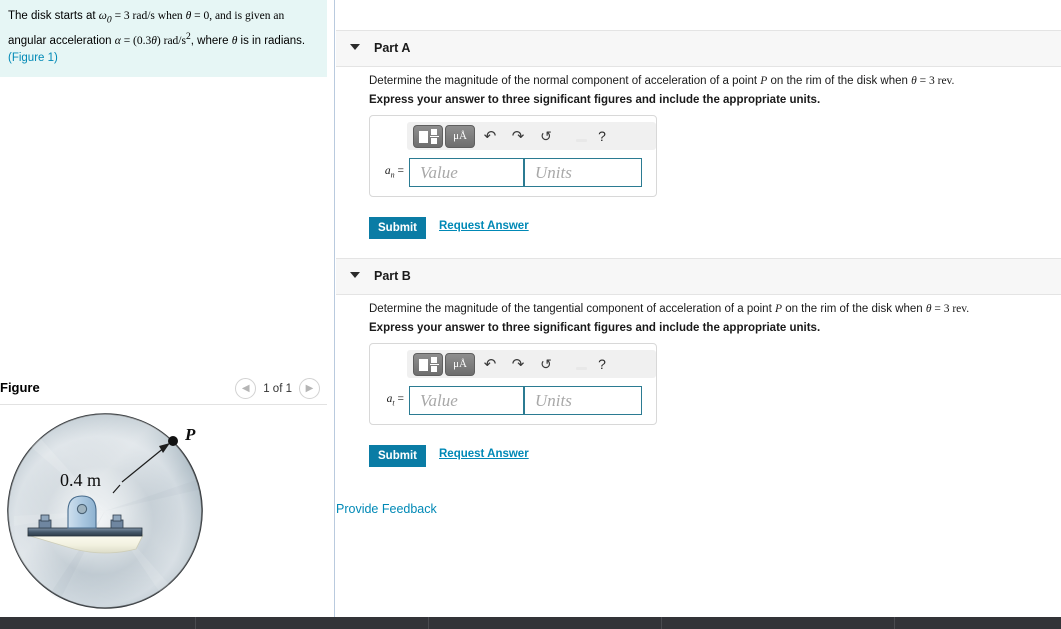 This screenshot has height=629, width=1061. Describe the element at coordinates (190, 434) in the screenshot. I see `point-p-label: P` at that location.